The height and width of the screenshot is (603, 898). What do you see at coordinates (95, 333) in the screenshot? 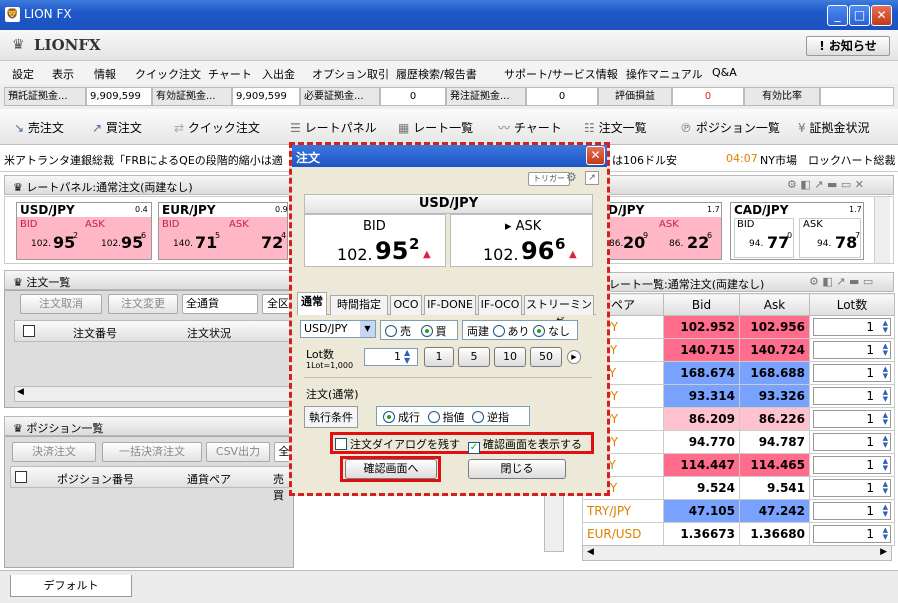
I see `col-order-number: 注文番号` at bounding box center [95, 333].